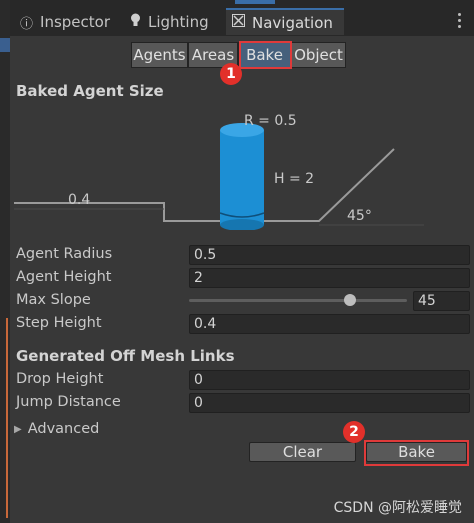 The width and height of the screenshot is (474, 523). I want to click on lightbulb-icon, so click(135, 22).